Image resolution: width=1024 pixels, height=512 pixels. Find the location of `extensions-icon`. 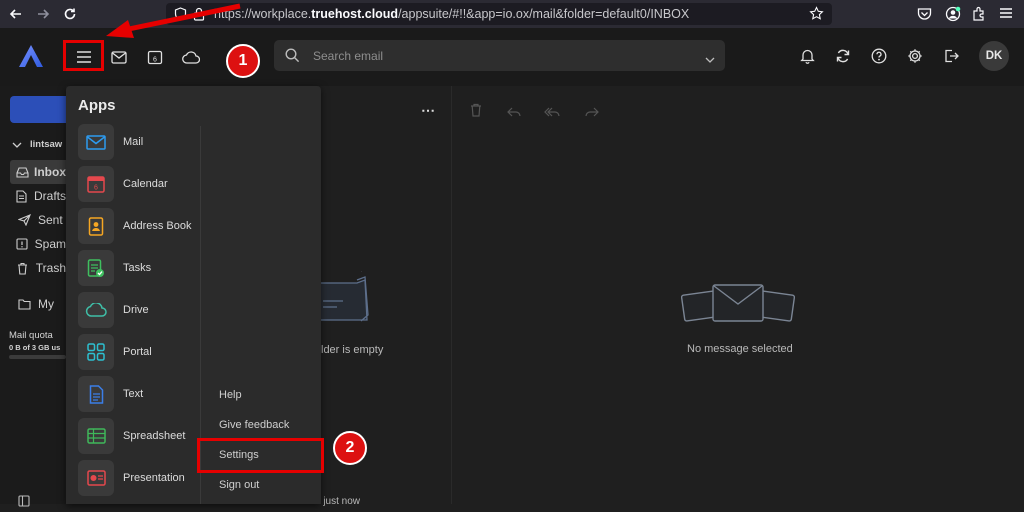

extensions-icon is located at coordinates (979, 16).